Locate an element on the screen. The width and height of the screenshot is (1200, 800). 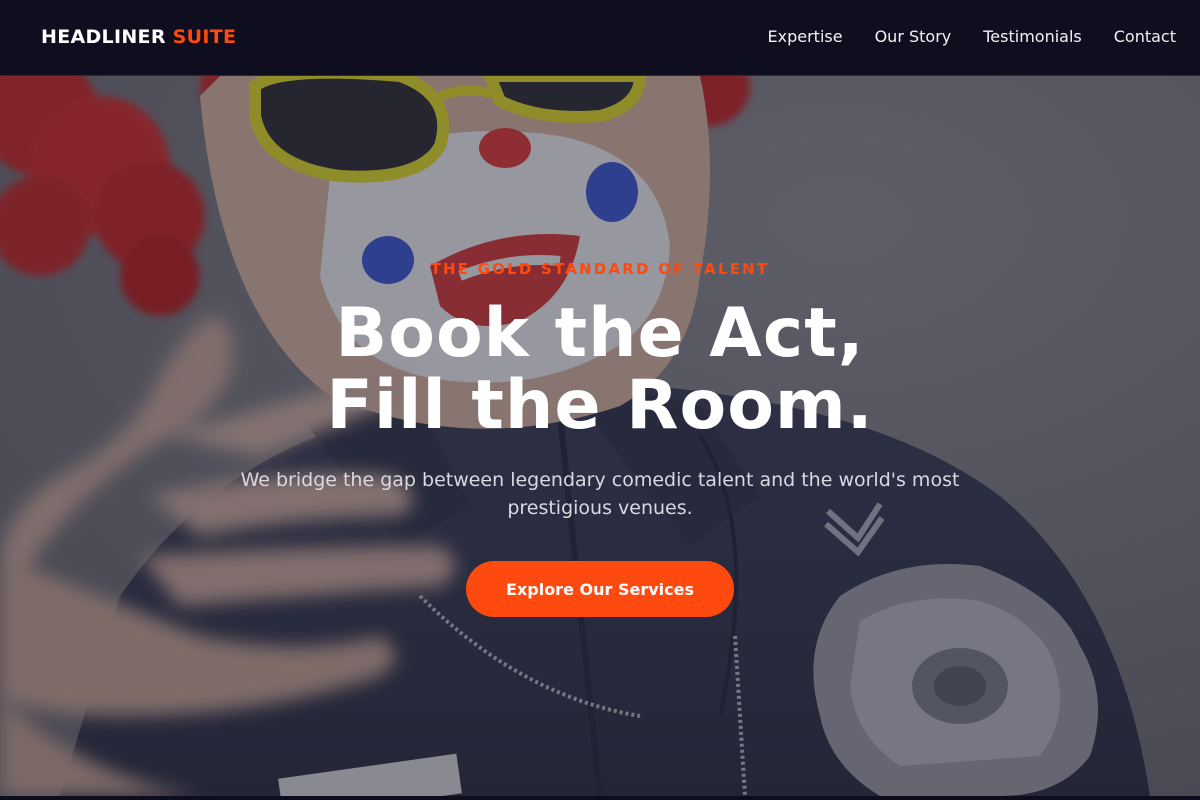
brand-logo: HEADLINER SUITE is located at coordinates (138, 37).